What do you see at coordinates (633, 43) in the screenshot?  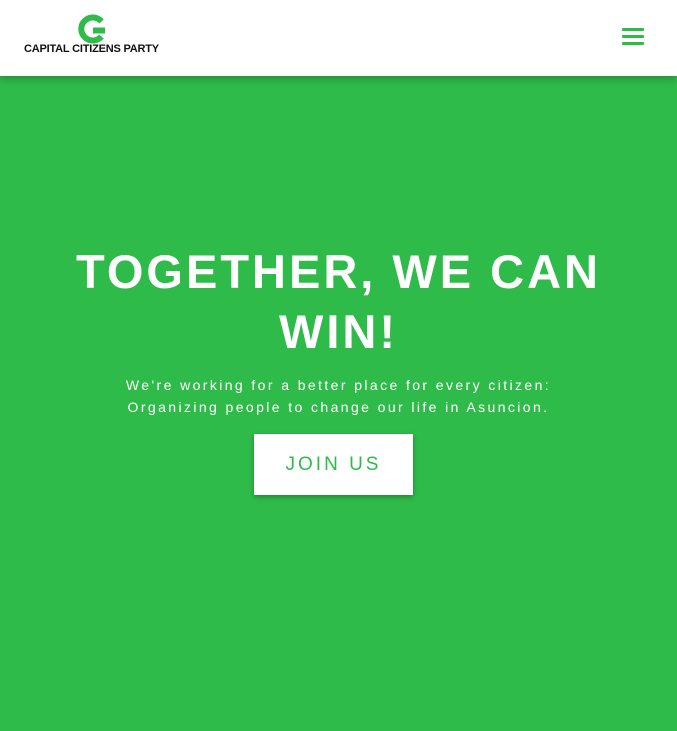 I see `menu-bar-bottom` at bounding box center [633, 43].